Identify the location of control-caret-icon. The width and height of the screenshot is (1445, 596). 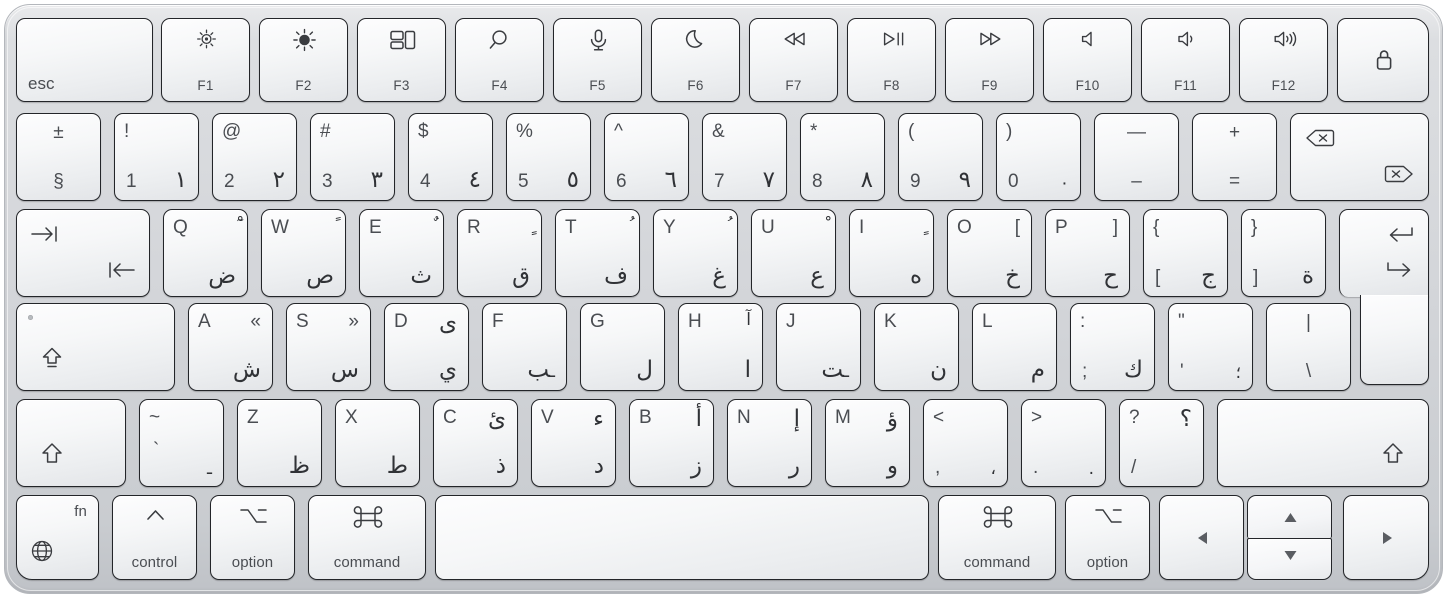
(154, 515).